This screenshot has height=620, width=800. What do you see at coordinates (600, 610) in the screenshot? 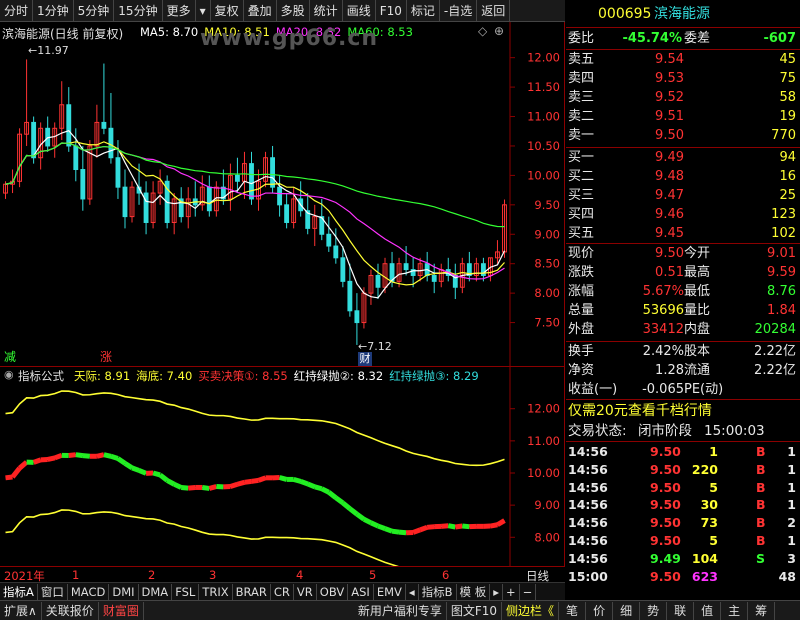
I see `bottom-bar-item: 价` at bounding box center [600, 610].